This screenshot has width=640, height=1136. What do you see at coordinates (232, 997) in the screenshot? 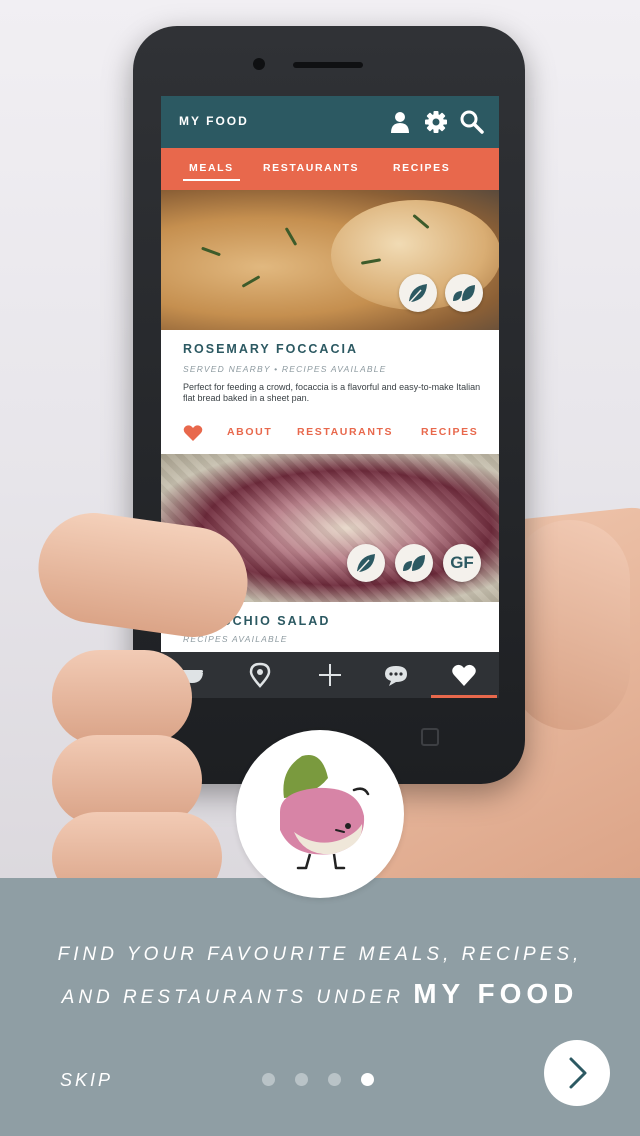
I see `onboarding-message-text: AND RESTAURANTS UNDER` at bounding box center [232, 997].